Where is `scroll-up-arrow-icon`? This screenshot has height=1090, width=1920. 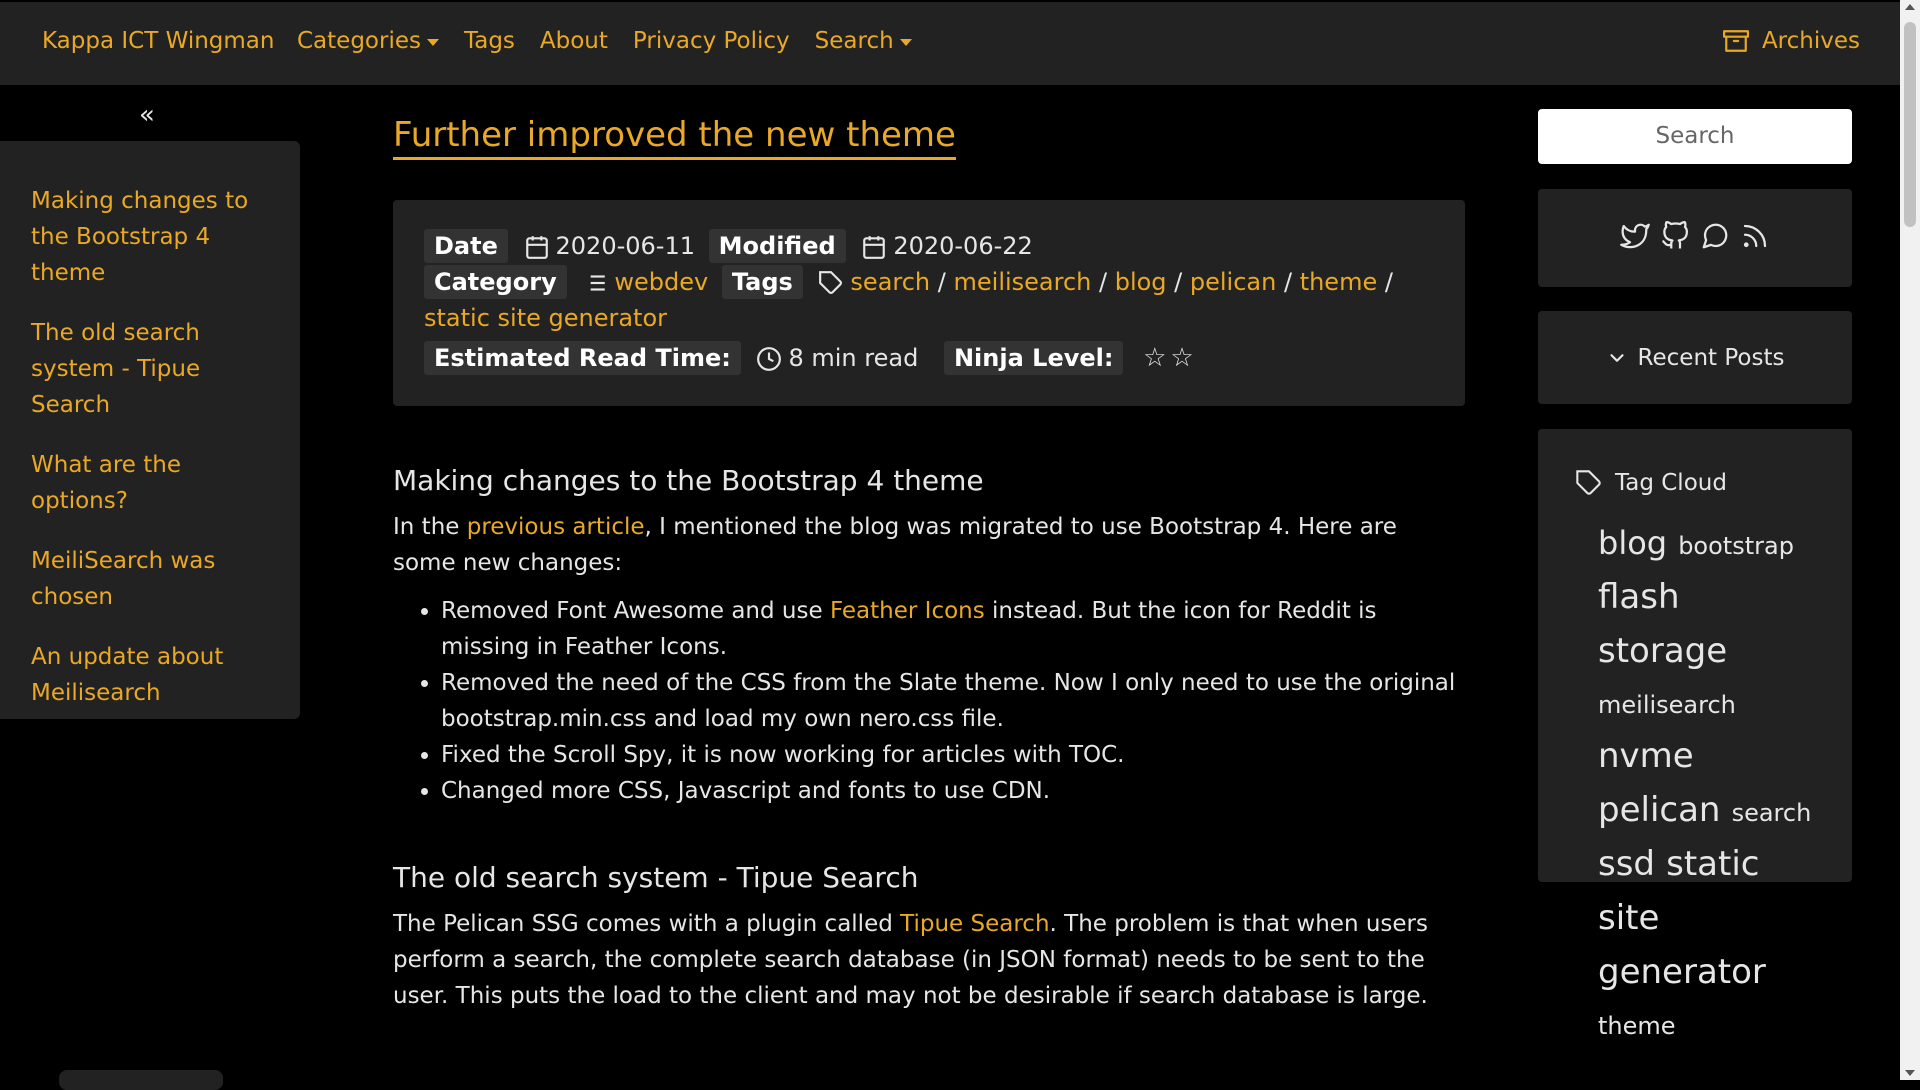
scroll-up-arrow-icon is located at coordinates (1910, 7).